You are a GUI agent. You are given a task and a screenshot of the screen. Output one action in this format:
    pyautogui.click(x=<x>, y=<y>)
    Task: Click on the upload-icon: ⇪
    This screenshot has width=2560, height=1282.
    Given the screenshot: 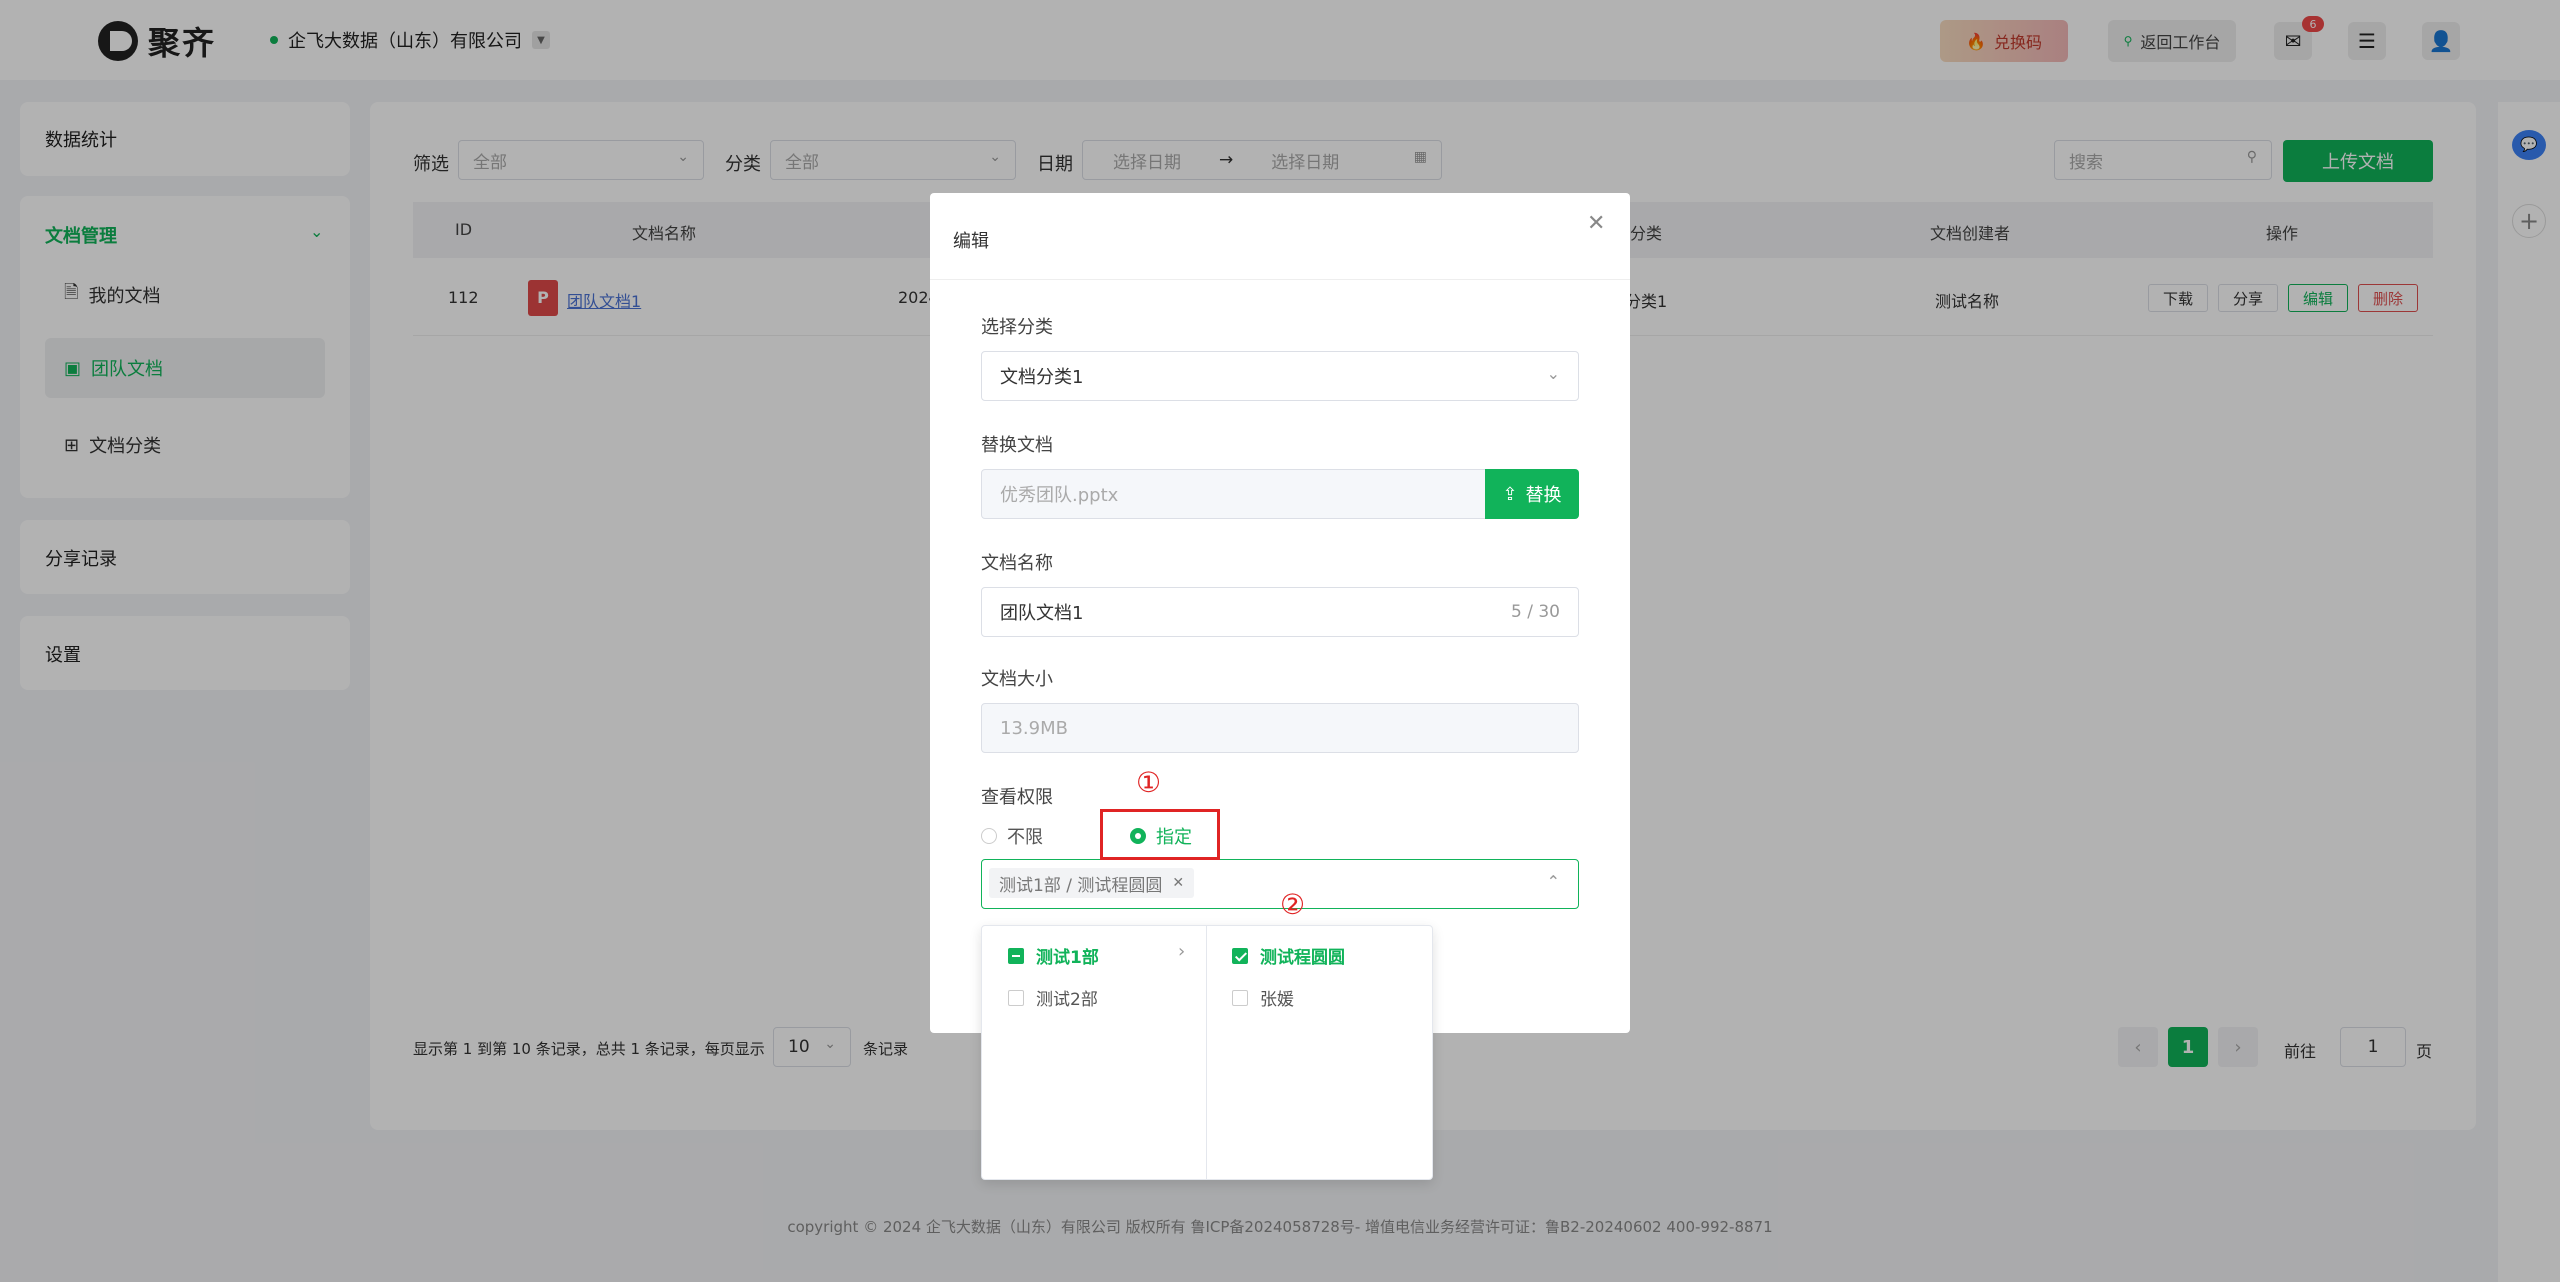 What is the action you would take?
    pyautogui.click(x=1510, y=494)
    